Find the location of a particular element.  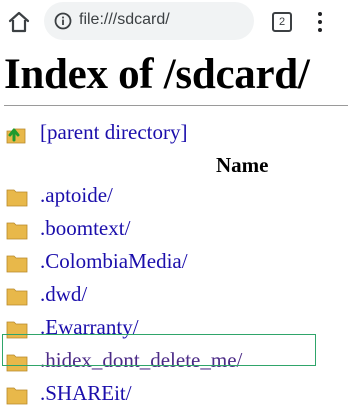

title-divider is located at coordinates (176, 105).